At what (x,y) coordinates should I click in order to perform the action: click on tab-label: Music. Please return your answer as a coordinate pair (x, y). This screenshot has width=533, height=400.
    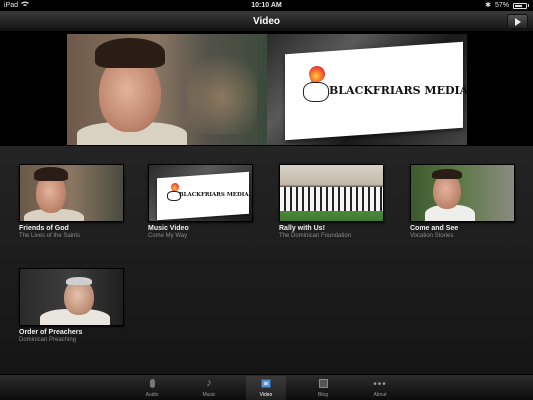
    Looking at the image, I should click on (209, 395).